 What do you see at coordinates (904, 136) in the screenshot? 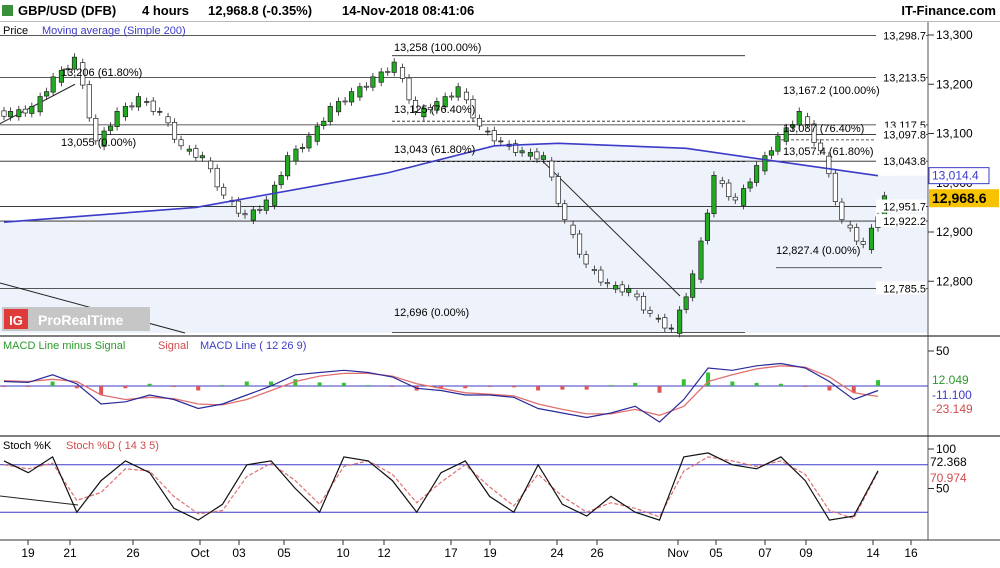
I see `level-label: 13,097.8` at bounding box center [904, 136].